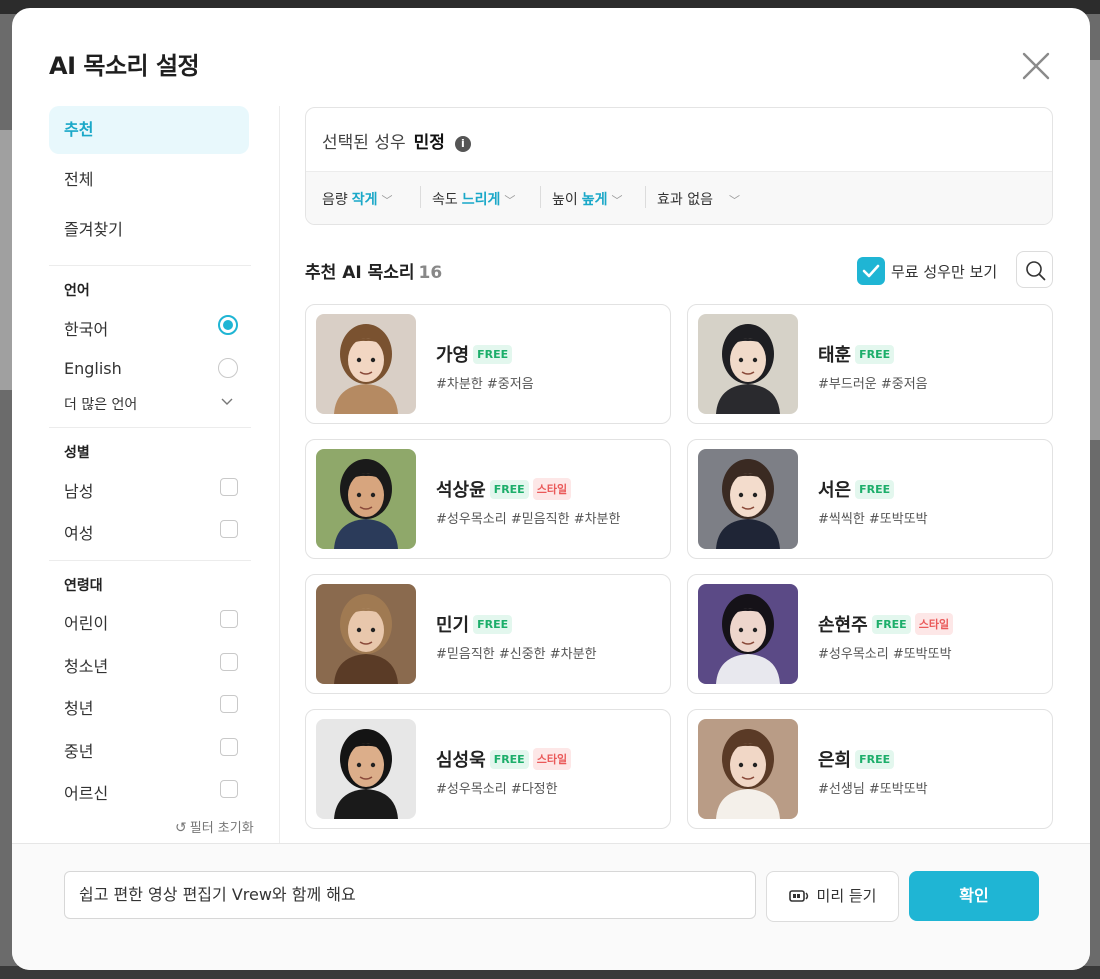 The image size is (1100, 979). Describe the element at coordinates (430, 273) in the screenshot. I see `voice-count: 16` at that location.